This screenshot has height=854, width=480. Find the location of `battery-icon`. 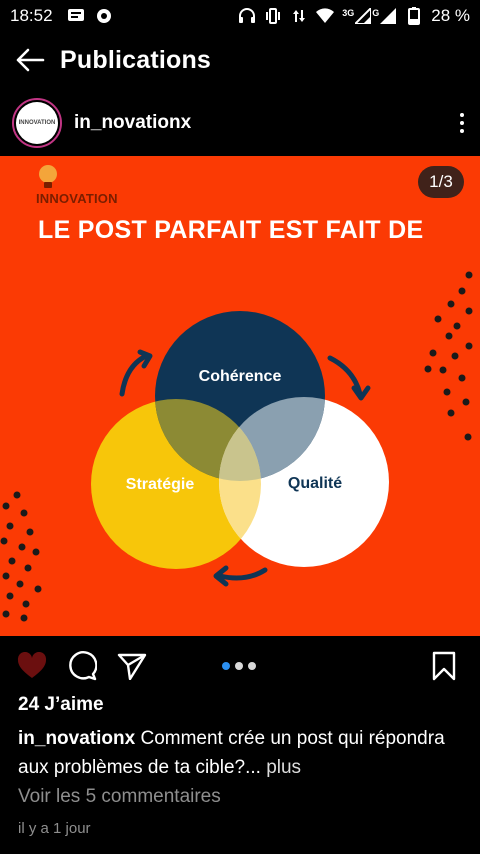

battery-icon is located at coordinates (414, 16).